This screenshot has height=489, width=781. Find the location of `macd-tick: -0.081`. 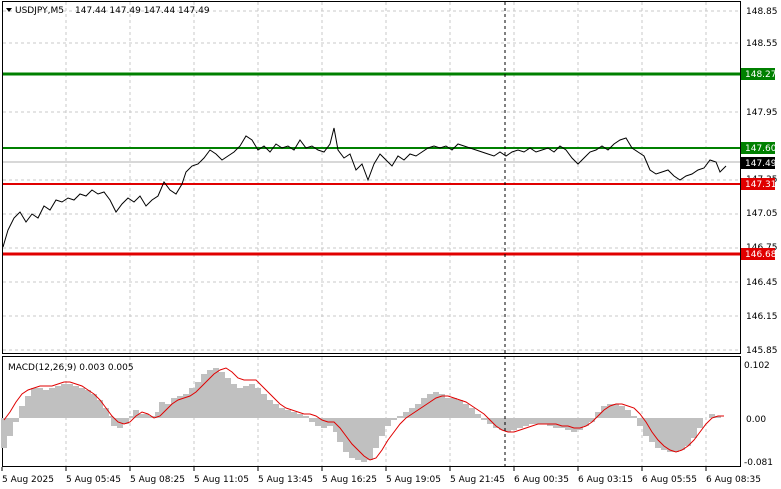

macd-tick: -0.081 is located at coordinates (758, 463).